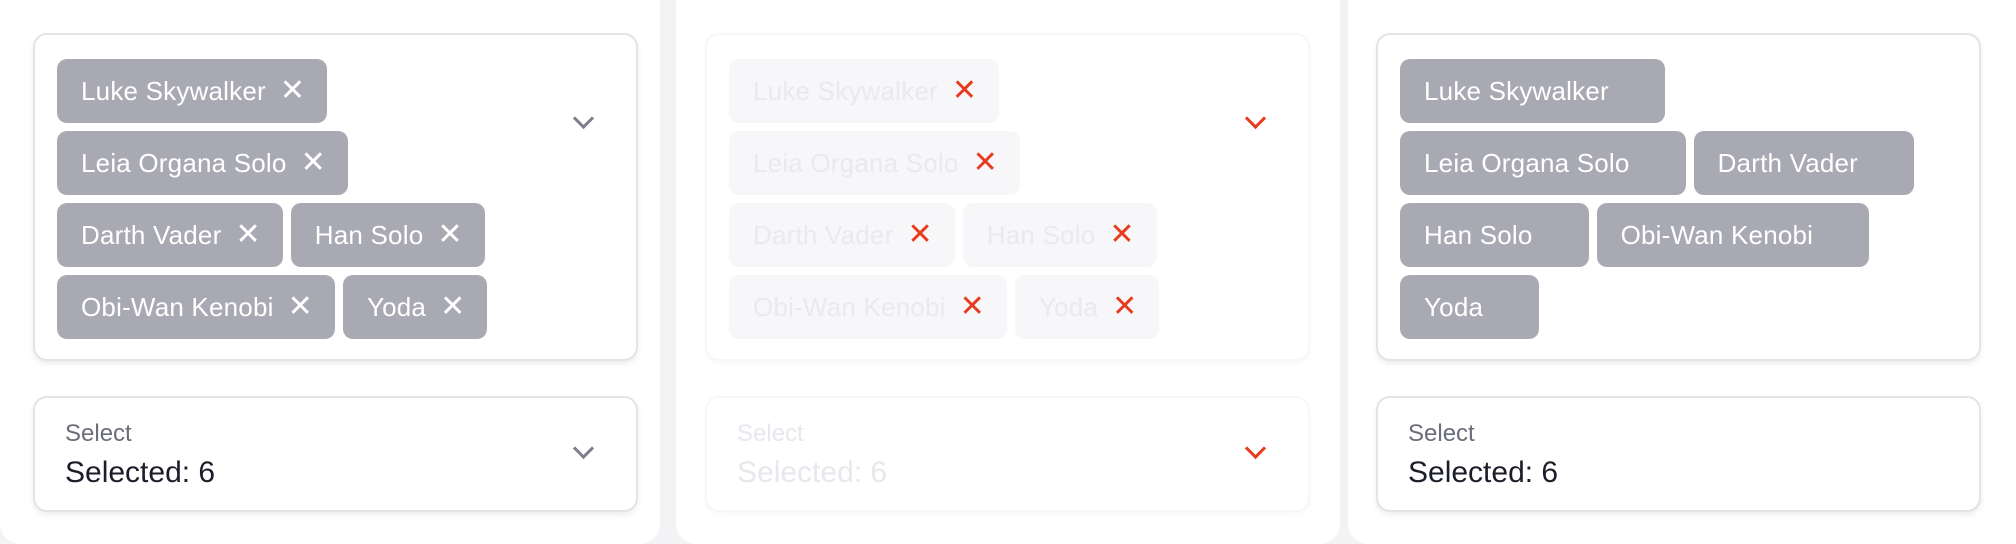 This screenshot has height=544, width=2016. I want to click on chip: Yoda, so click(1470, 307).